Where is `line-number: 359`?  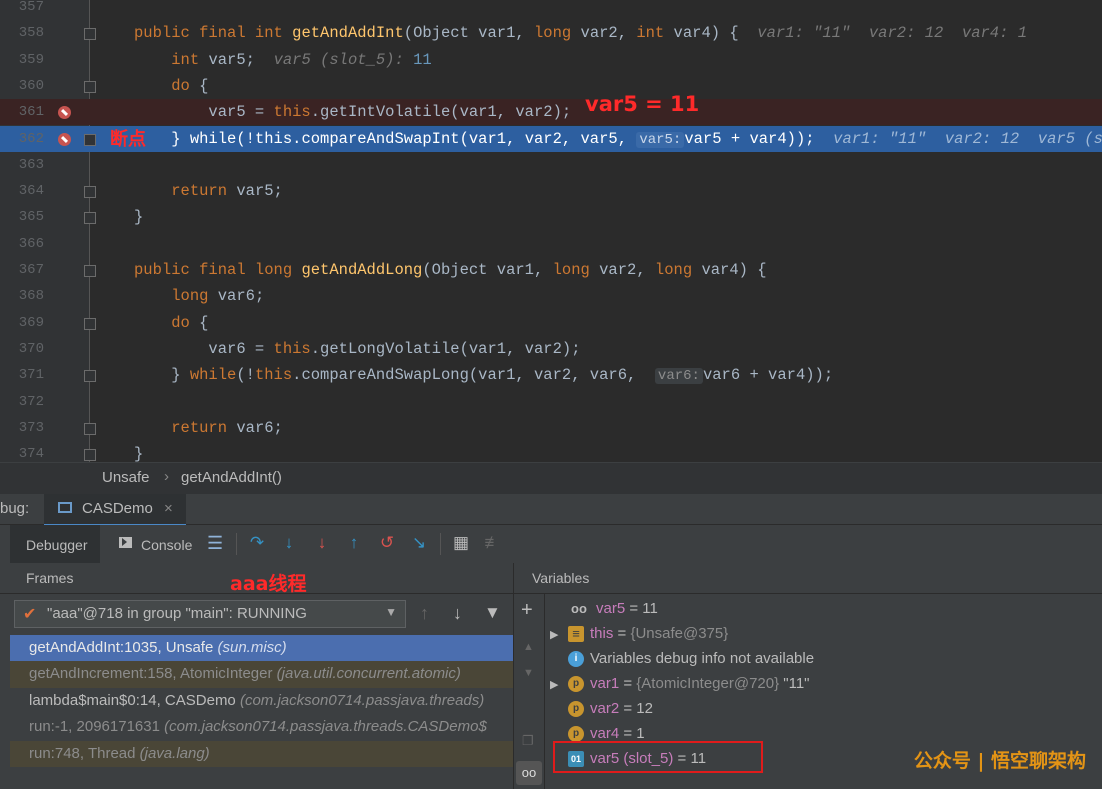
line-number: 359 is located at coordinates (27, 60).